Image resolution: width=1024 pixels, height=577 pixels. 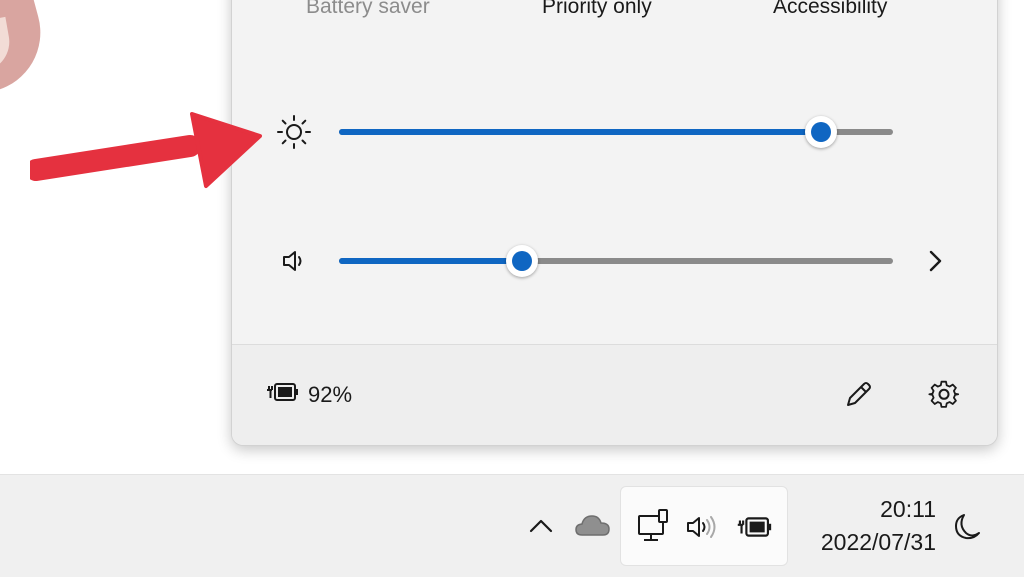 I want to click on moon-icon, so click(x=967, y=527).